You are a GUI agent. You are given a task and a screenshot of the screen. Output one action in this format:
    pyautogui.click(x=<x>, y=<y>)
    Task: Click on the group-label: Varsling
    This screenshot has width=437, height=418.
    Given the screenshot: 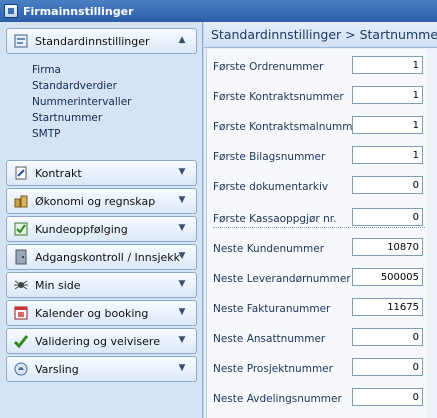 What is the action you would take?
    pyautogui.click(x=57, y=369)
    